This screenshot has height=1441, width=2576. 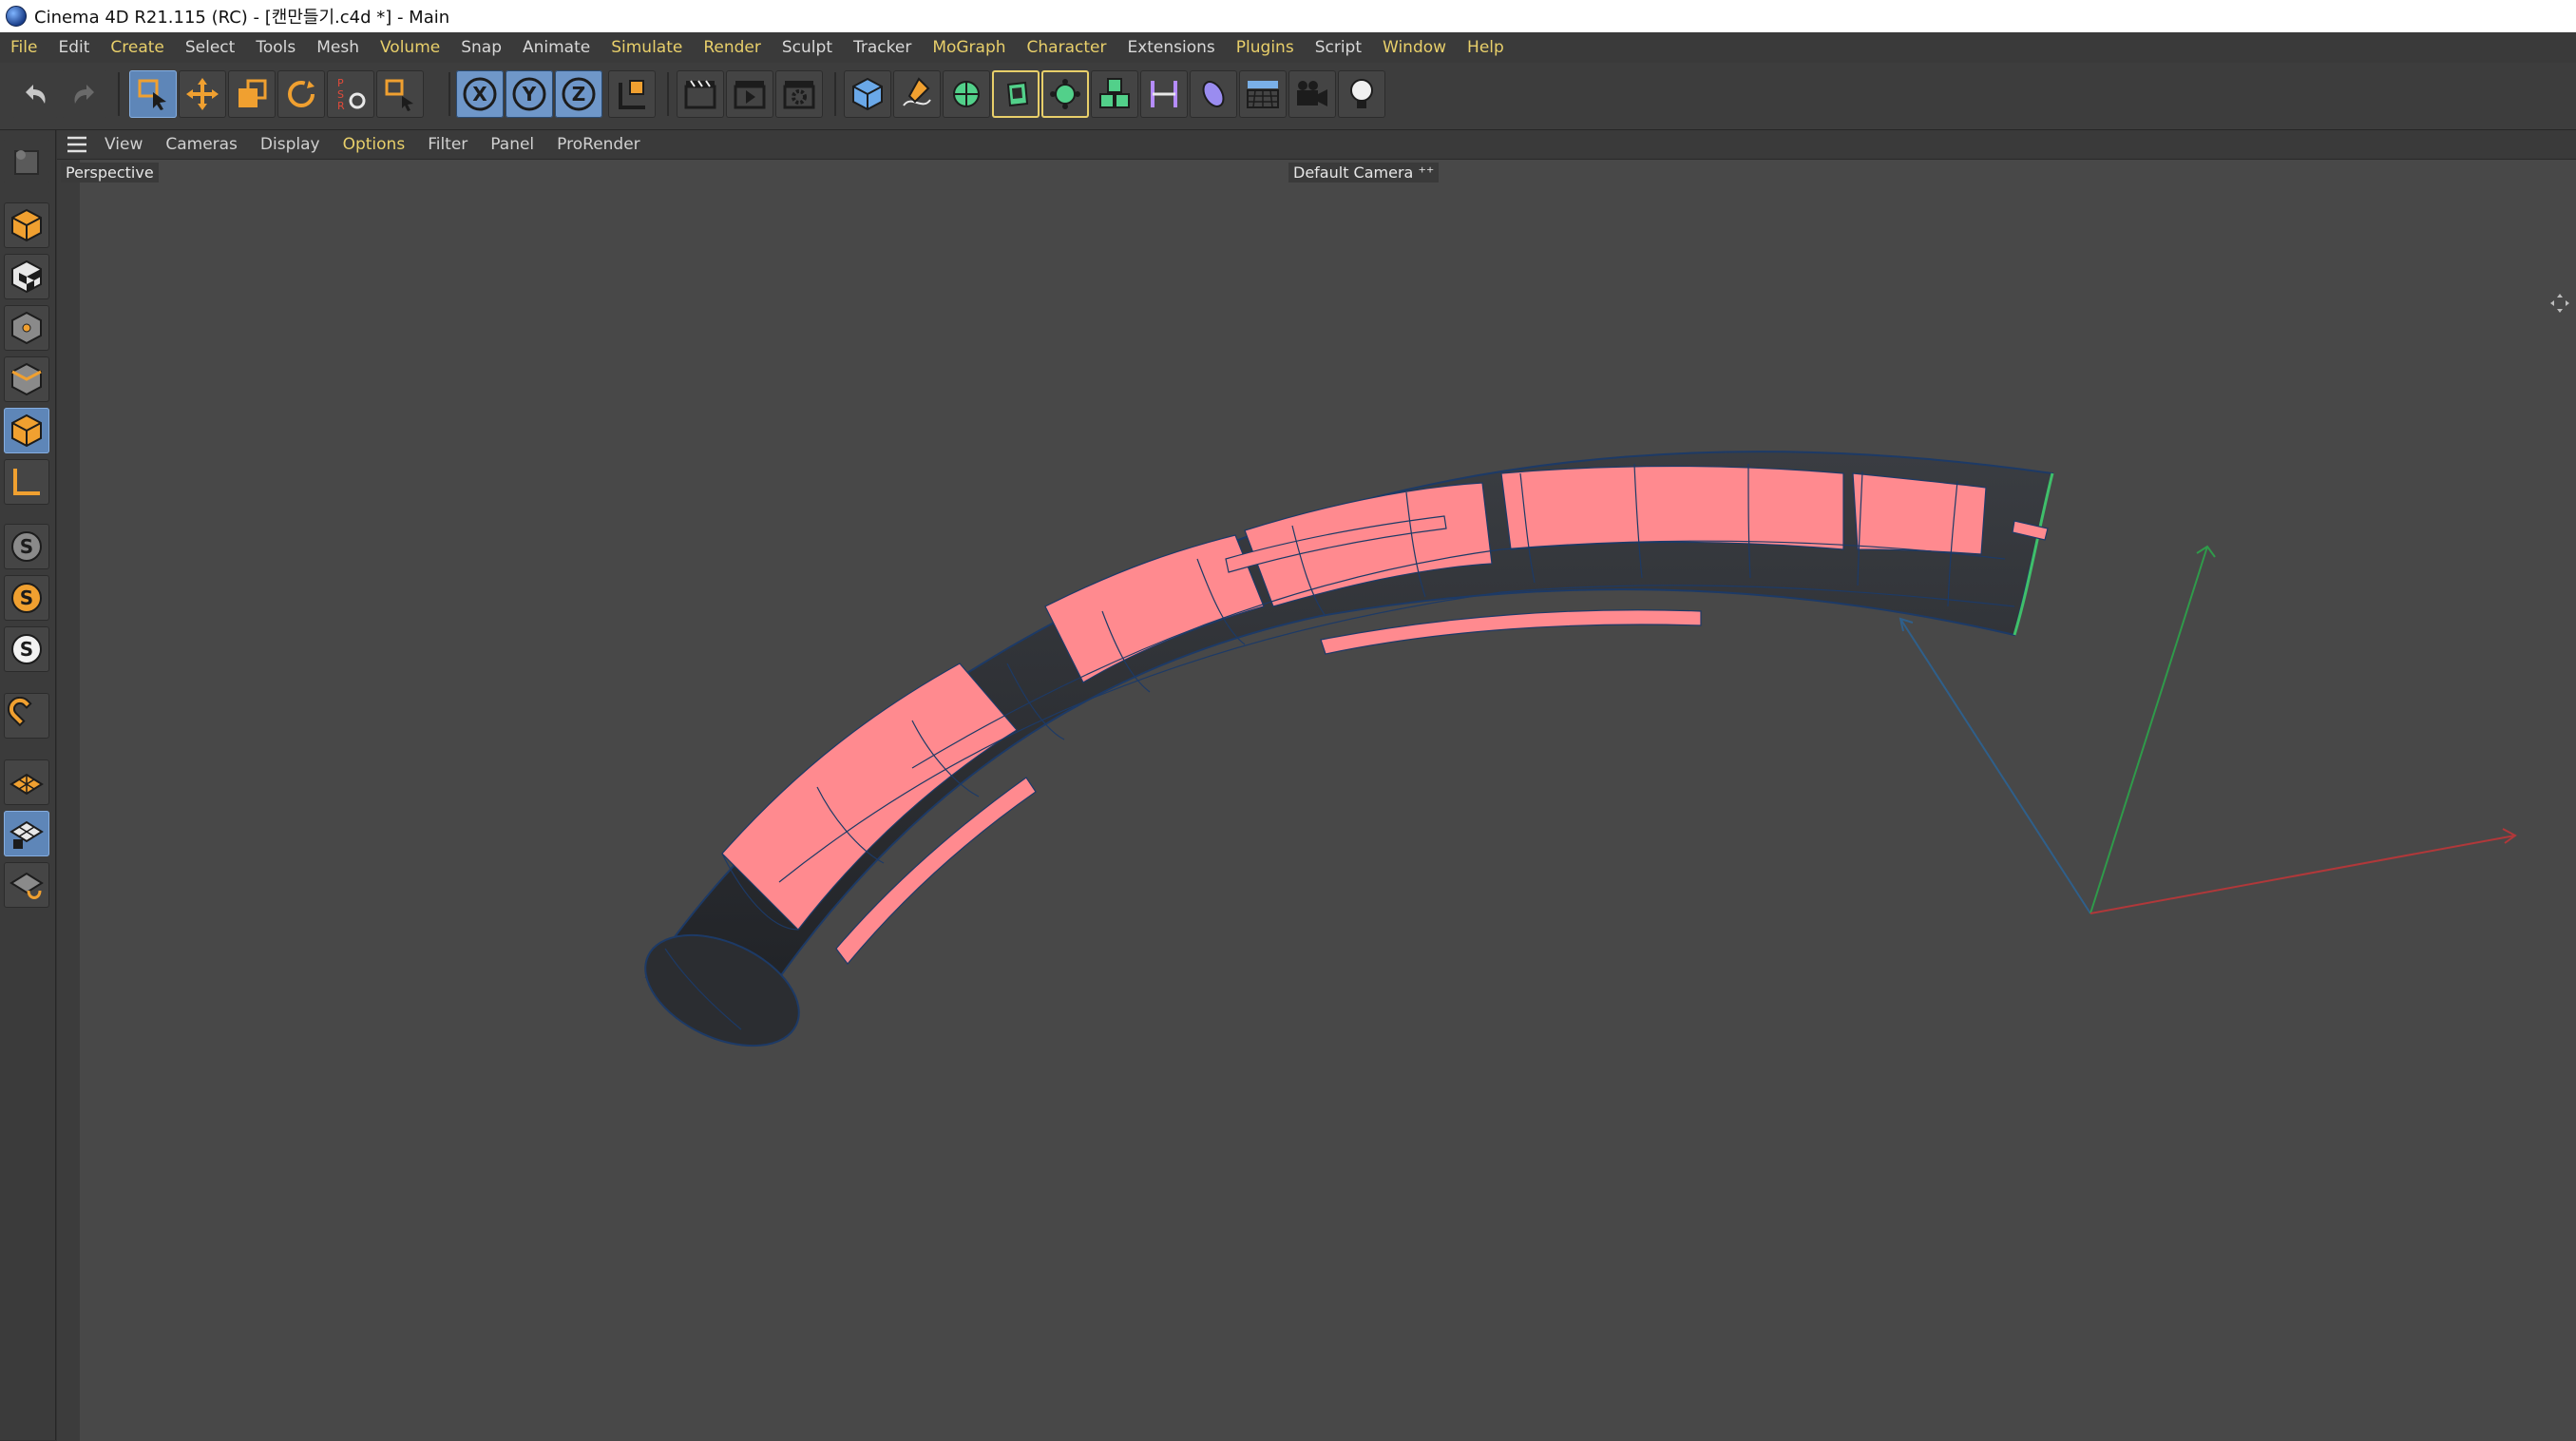 I want to click on menu-simulate: Simulate, so click(x=647, y=48).